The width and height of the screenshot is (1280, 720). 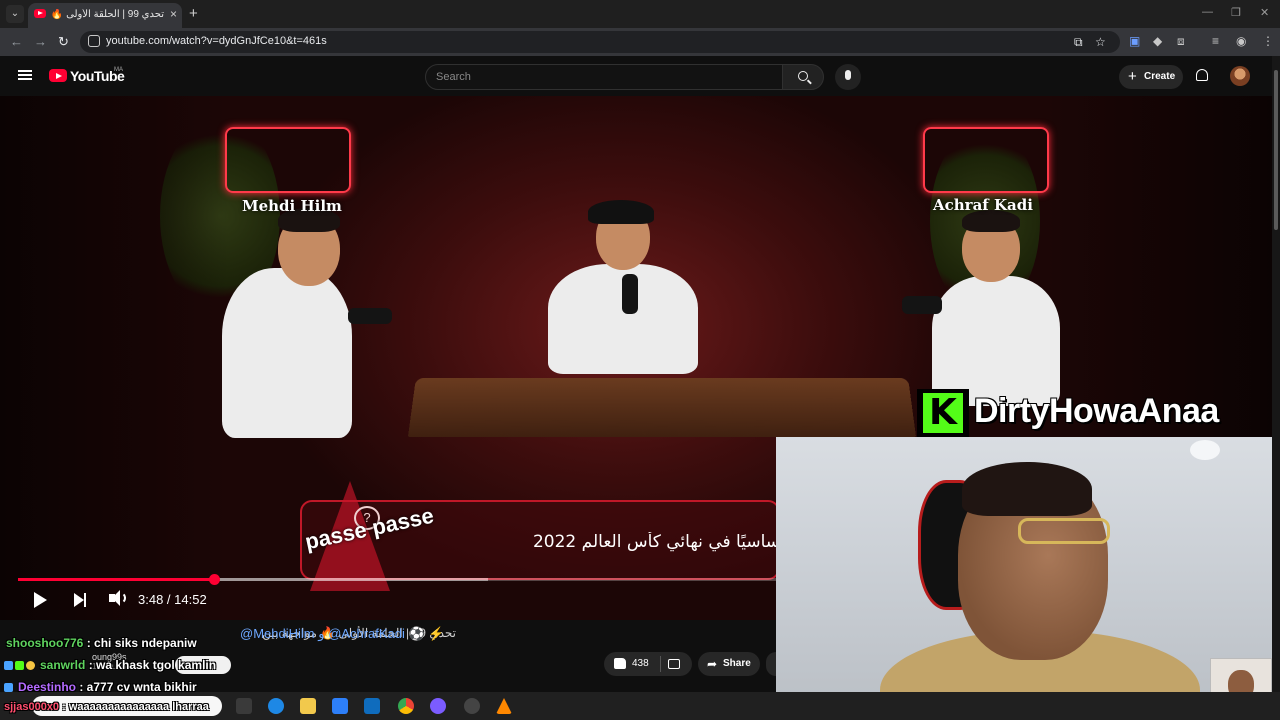 What do you see at coordinates (288, 160) in the screenshot?
I see `name-frame-left` at bounding box center [288, 160].